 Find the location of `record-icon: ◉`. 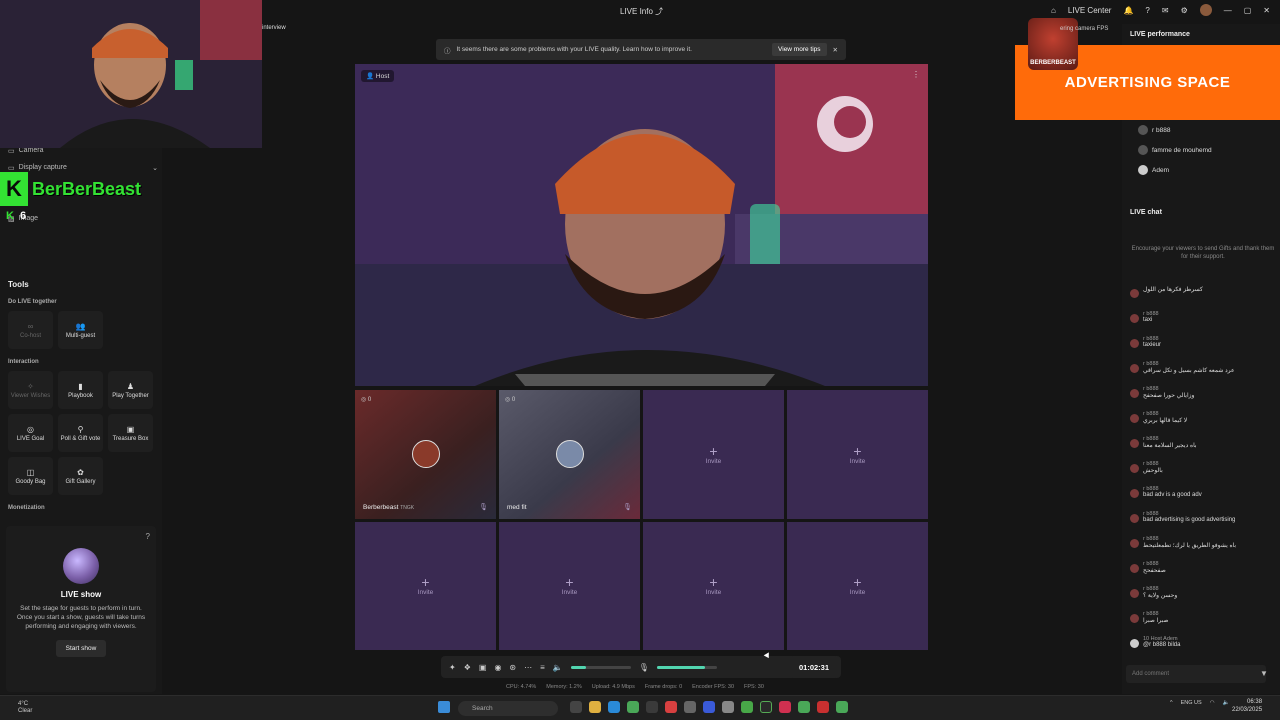

record-icon: ◉ is located at coordinates (497, 667).